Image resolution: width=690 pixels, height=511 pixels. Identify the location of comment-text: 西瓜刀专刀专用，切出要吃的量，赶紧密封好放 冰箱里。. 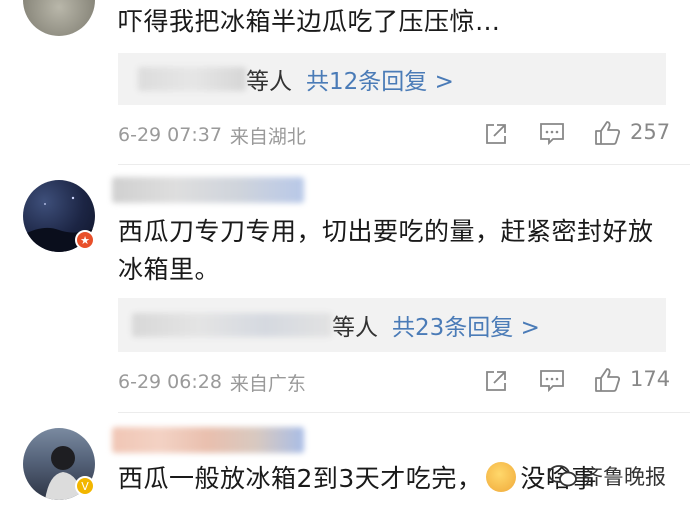
(398, 251).